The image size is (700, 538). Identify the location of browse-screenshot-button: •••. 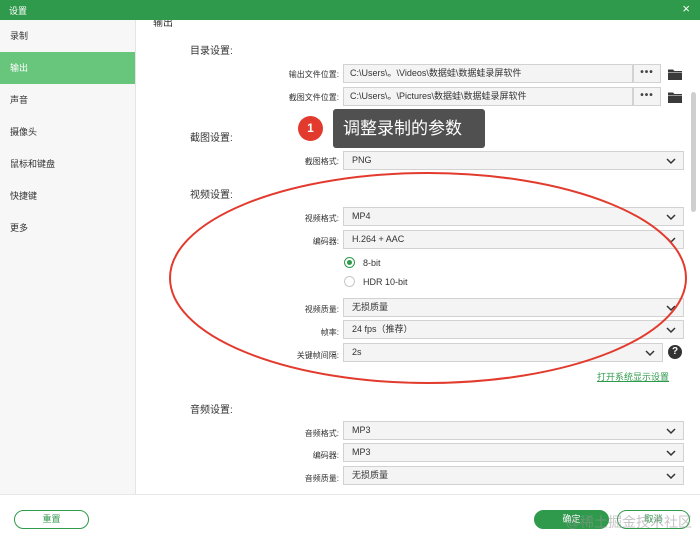
(647, 96).